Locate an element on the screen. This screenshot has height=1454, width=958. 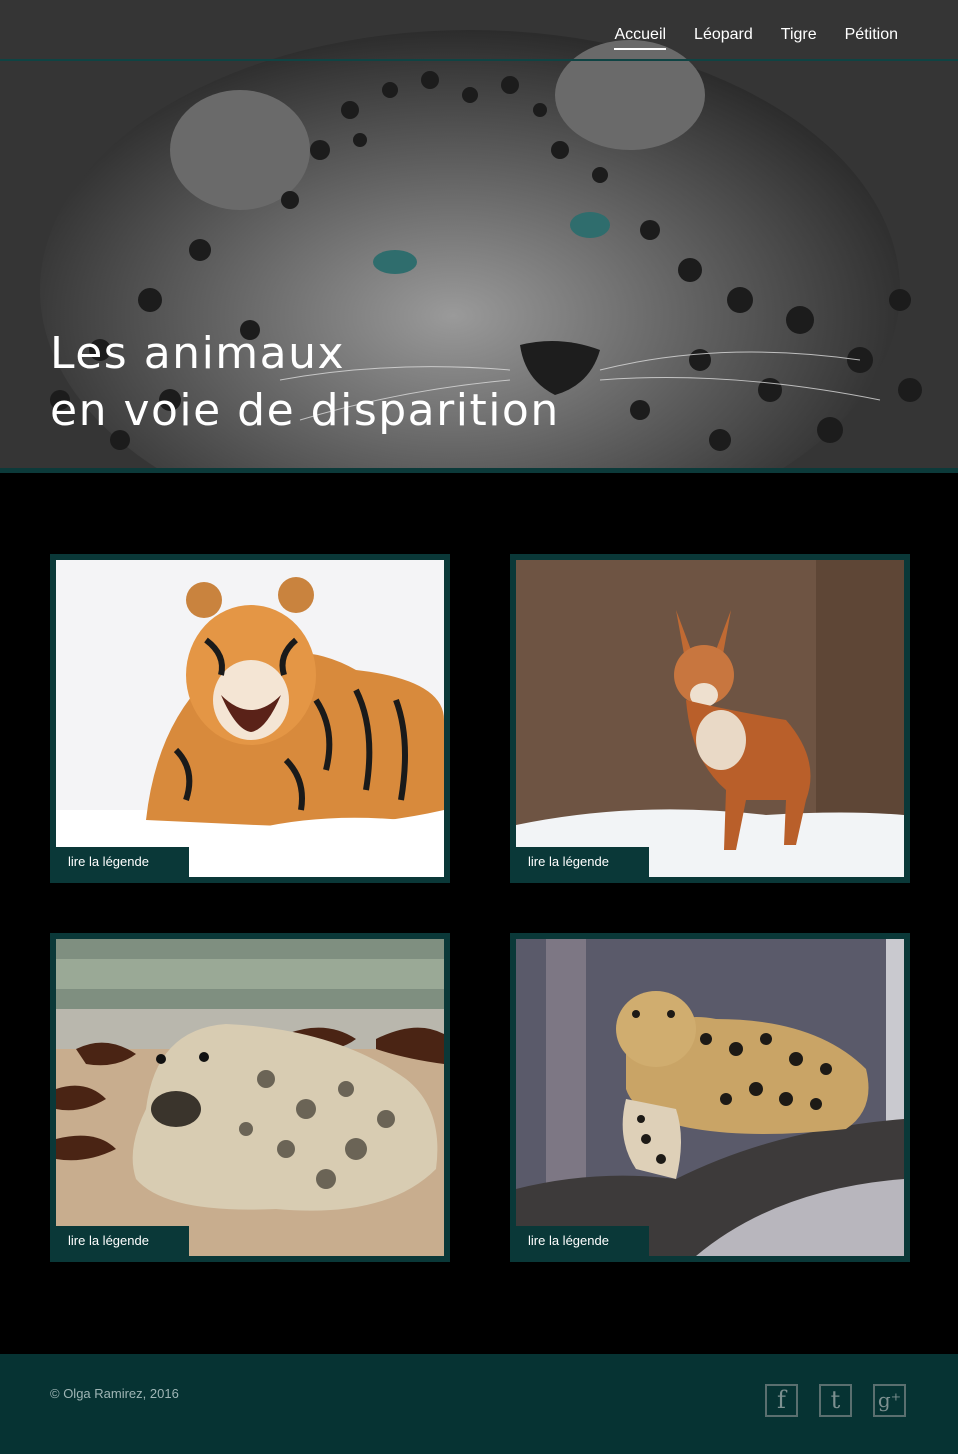
animal-card-seal: lire la légende is located at coordinates (250, 1097).